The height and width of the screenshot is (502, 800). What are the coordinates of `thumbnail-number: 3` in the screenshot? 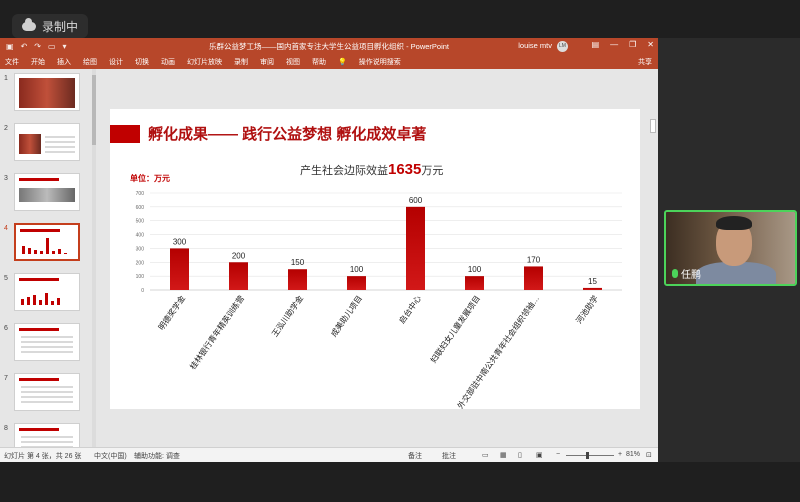 It's located at (6, 178).